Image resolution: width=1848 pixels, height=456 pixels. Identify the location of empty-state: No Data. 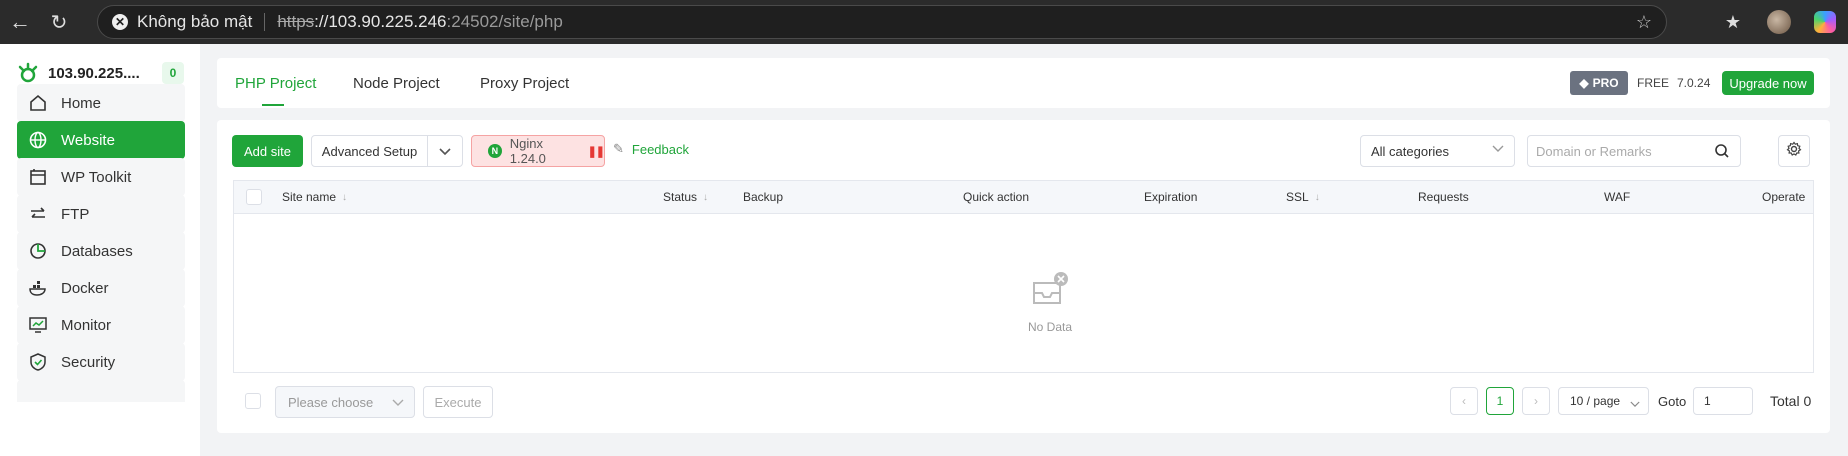
(1050, 302).